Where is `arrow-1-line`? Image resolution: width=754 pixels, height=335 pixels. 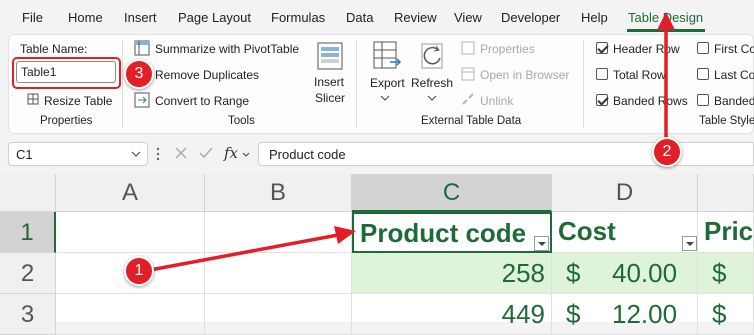
arrow-1-line is located at coordinates (244, 252).